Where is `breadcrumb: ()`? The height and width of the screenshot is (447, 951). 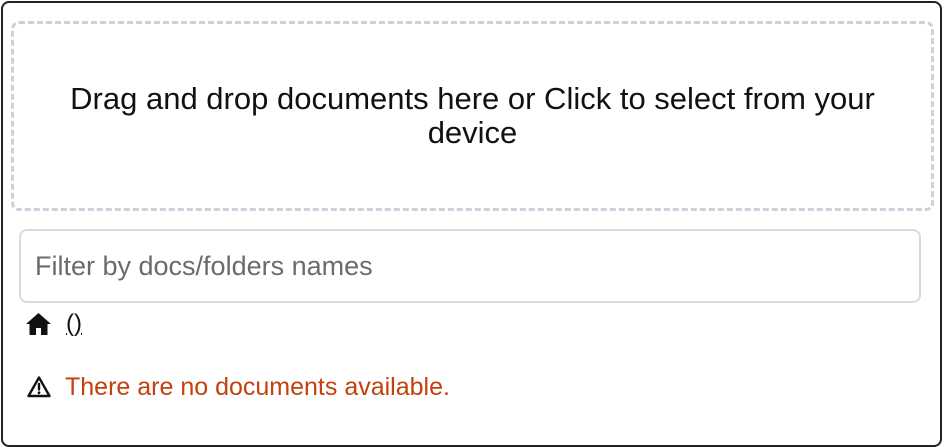 breadcrumb: () is located at coordinates (57, 324).